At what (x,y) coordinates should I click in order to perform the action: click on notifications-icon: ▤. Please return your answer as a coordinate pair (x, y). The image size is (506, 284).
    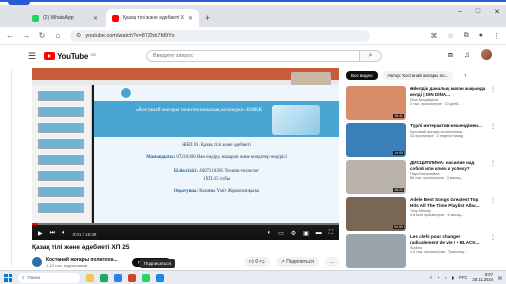
    Looking at the image, I should click on (500, 277).